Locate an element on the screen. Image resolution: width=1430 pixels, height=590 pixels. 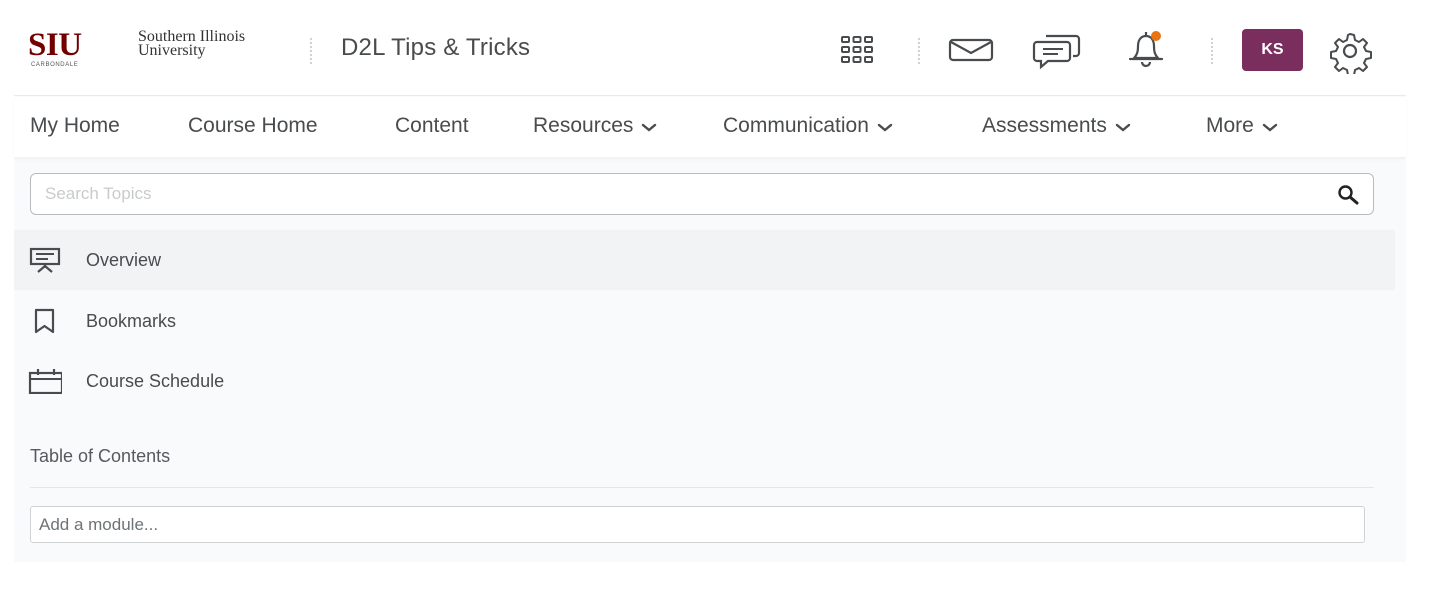
nav-label: My Home is located at coordinates (75, 125).